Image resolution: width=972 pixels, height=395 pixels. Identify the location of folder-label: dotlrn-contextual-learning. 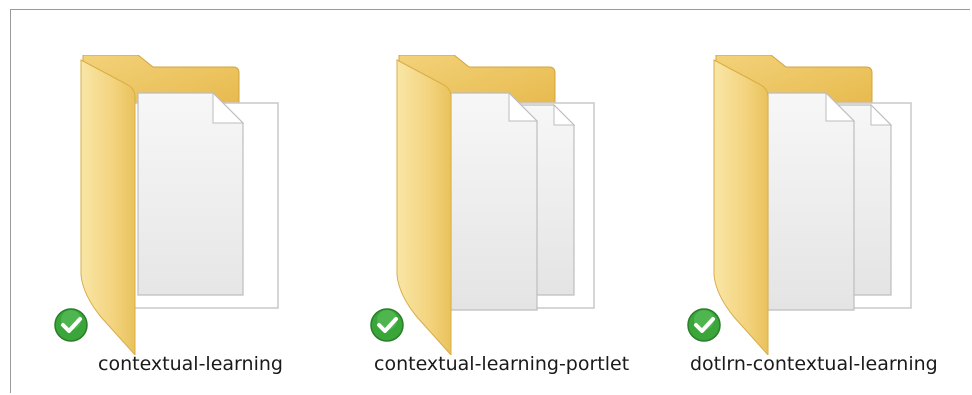
(814, 364).